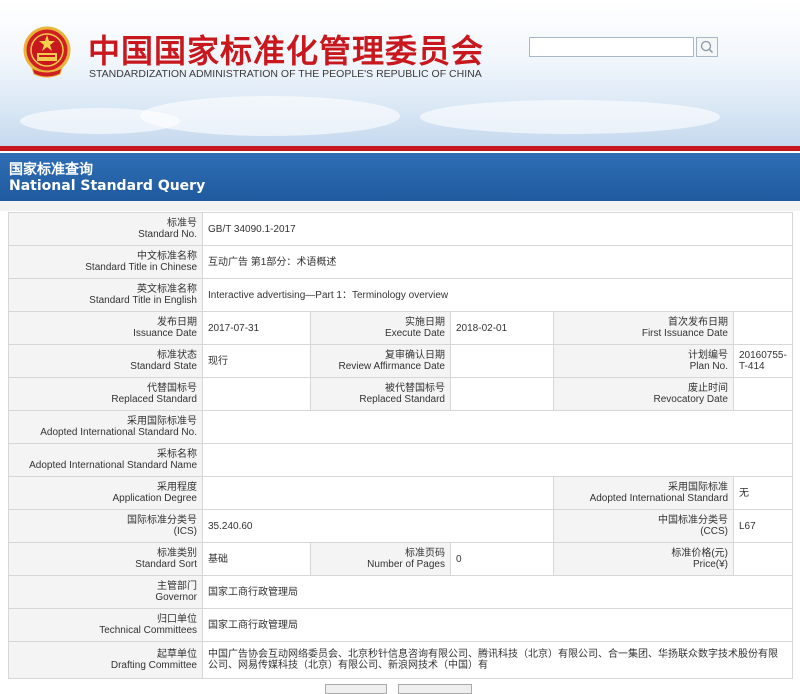 Image resolution: width=800 pixels, height=694 pixels. I want to click on value-standard-no: GB/T 34090.1-2017, so click(497, 229).